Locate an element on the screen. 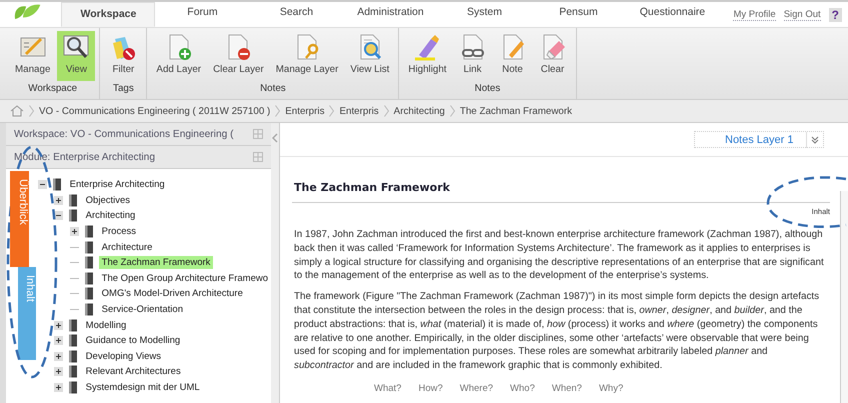 This screenshot has width=848, height=403. tree-item: The Open Group Architecture Framewo is located at coordinates (184, 278).